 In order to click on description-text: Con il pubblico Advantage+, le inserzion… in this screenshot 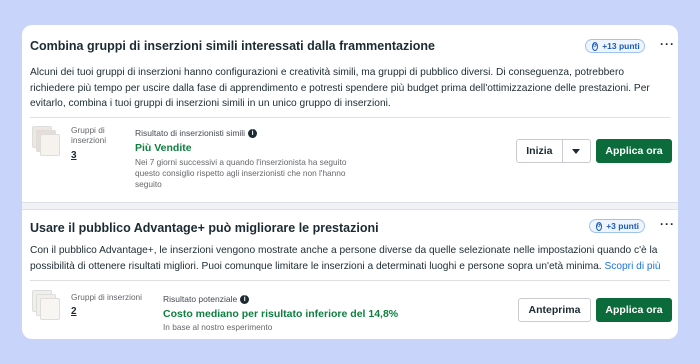, I will do `click(344, 258)`.